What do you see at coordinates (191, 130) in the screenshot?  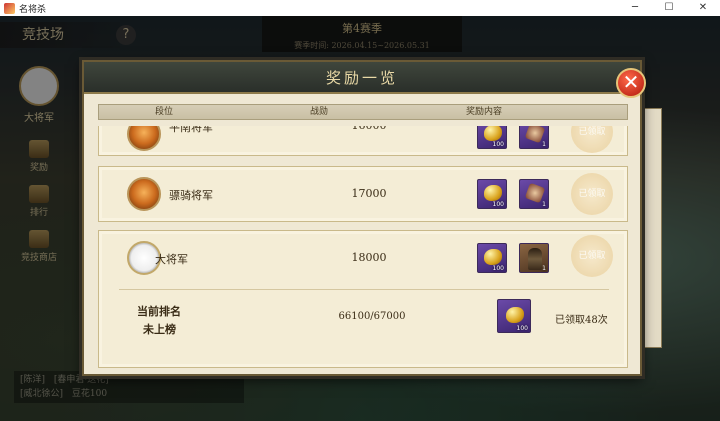 I see `rank-title: 平南将军` at bounding box center [191, 130].